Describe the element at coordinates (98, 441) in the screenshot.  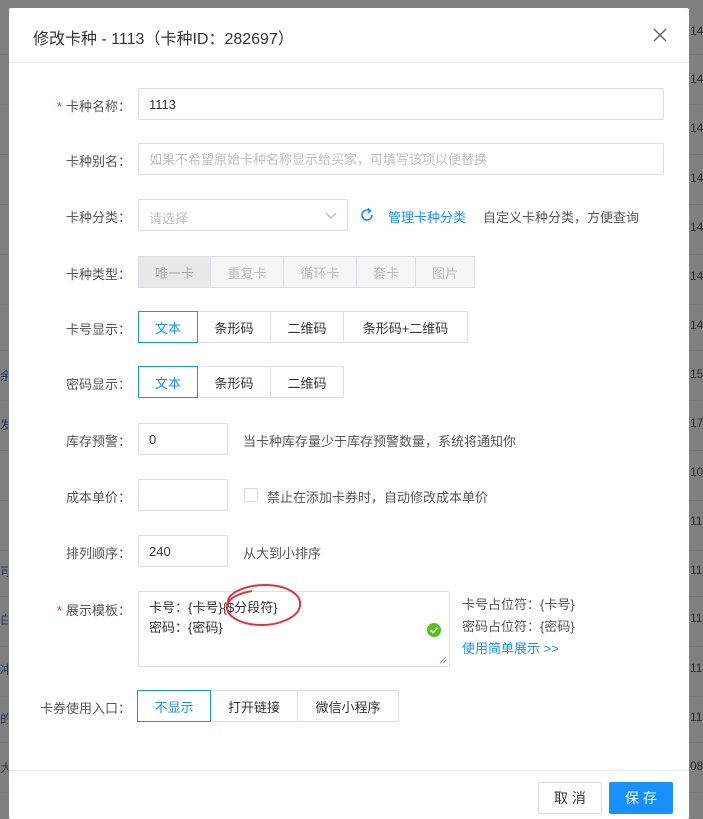
I see `stock-warning-label: 库存预警：` at that location.